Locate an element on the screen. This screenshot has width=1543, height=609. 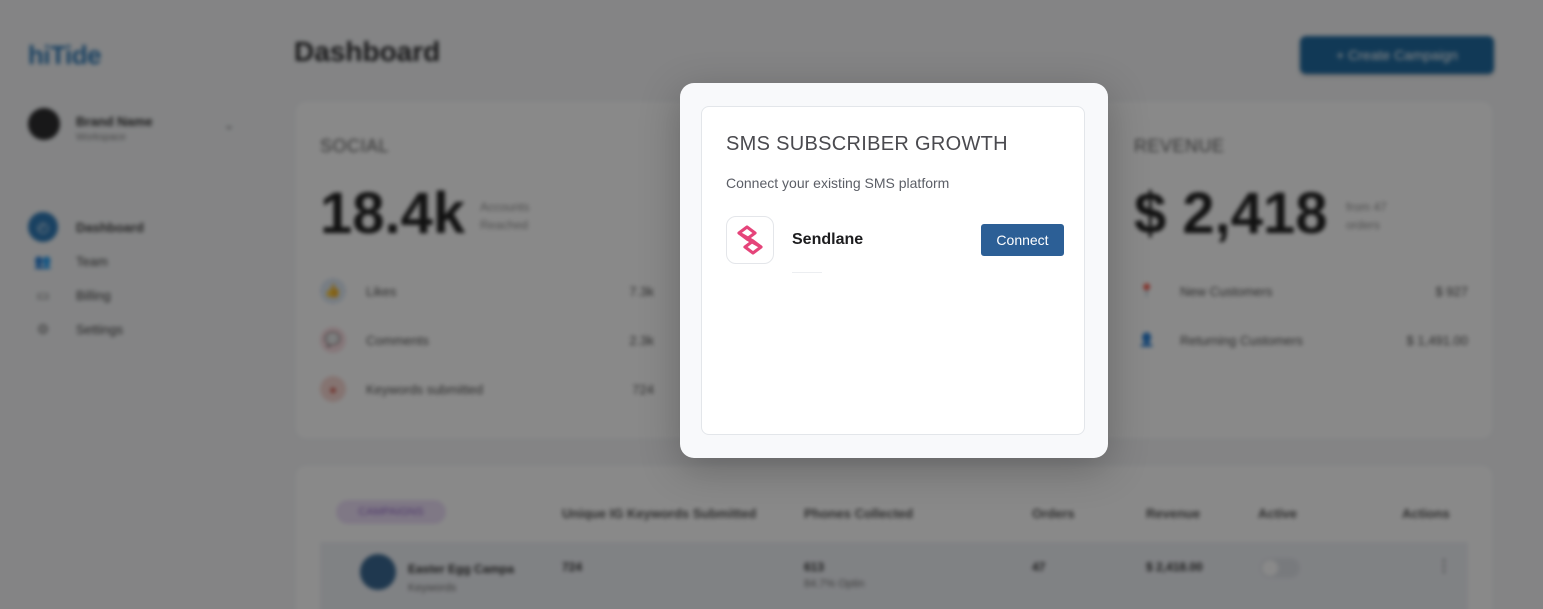
connect-button: Connect is located at coordinates (1022, 240).